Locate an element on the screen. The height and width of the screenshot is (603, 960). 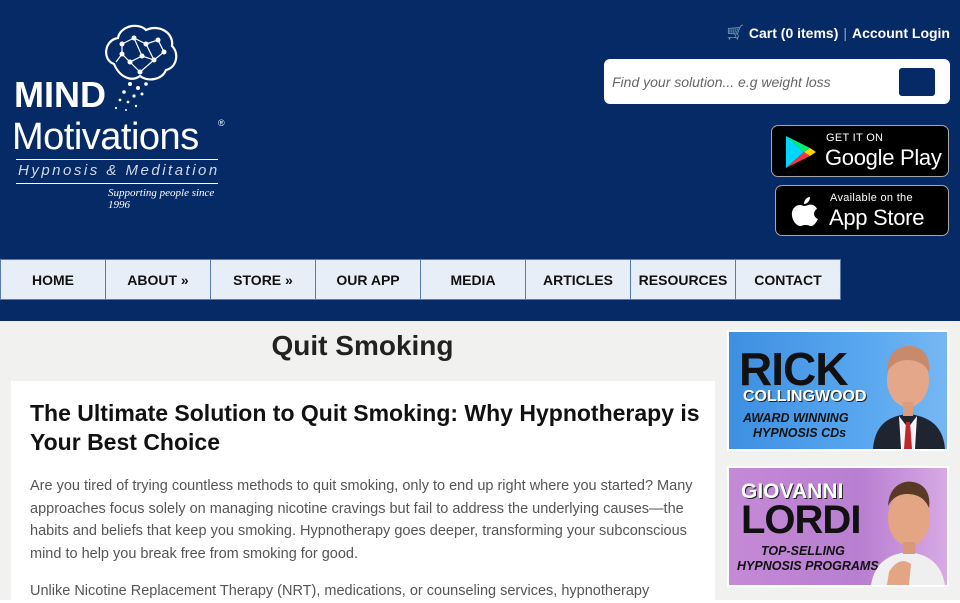
ad-name-big: LORDI is located at coordinates (801, 520).